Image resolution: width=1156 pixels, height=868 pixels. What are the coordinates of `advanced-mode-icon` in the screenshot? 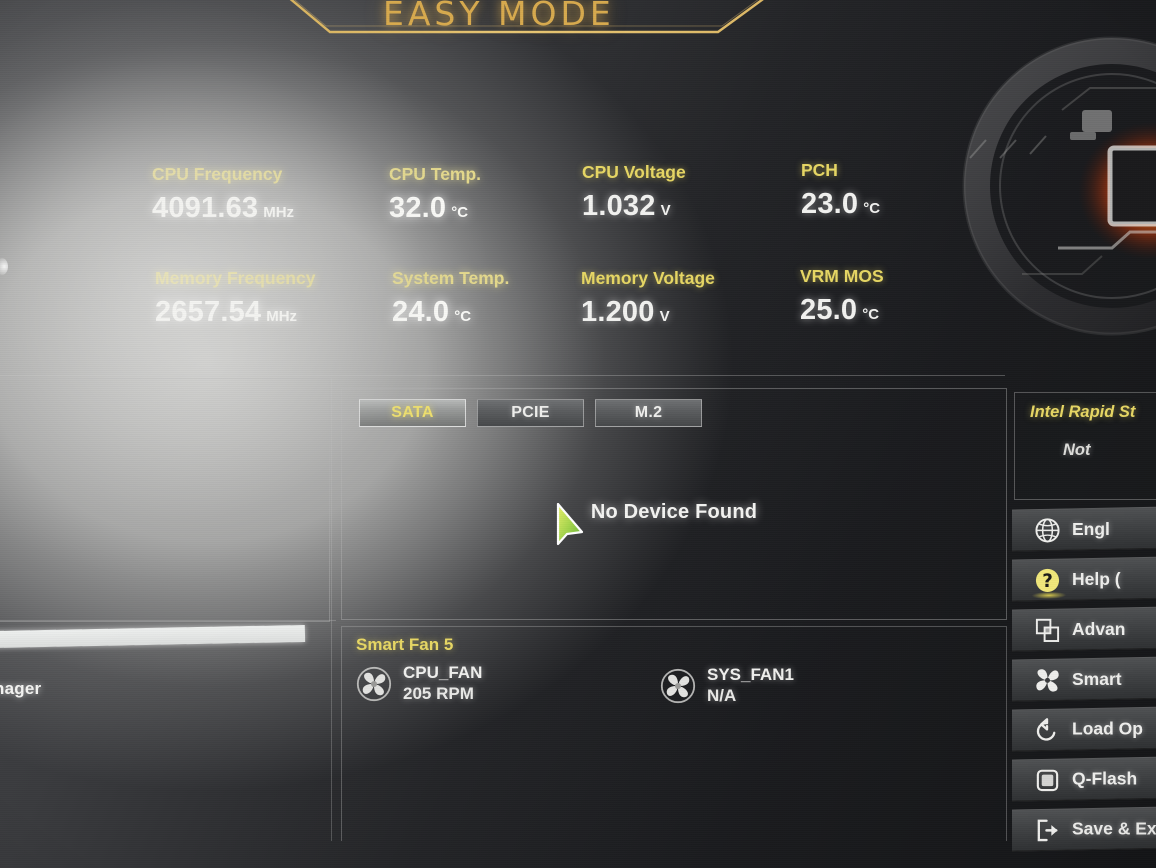 It's located at (1047, 630).